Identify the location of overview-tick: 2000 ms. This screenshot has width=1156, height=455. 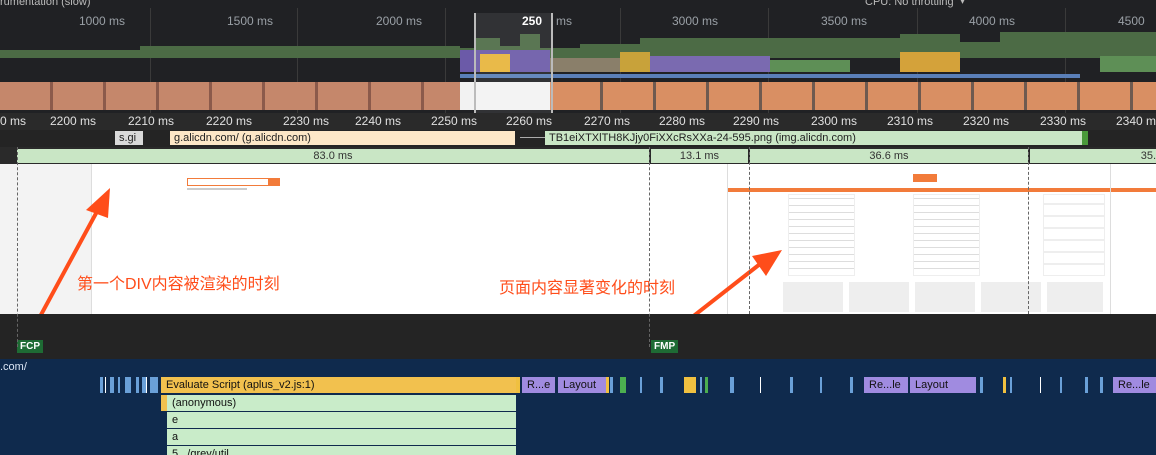
(399, 21).